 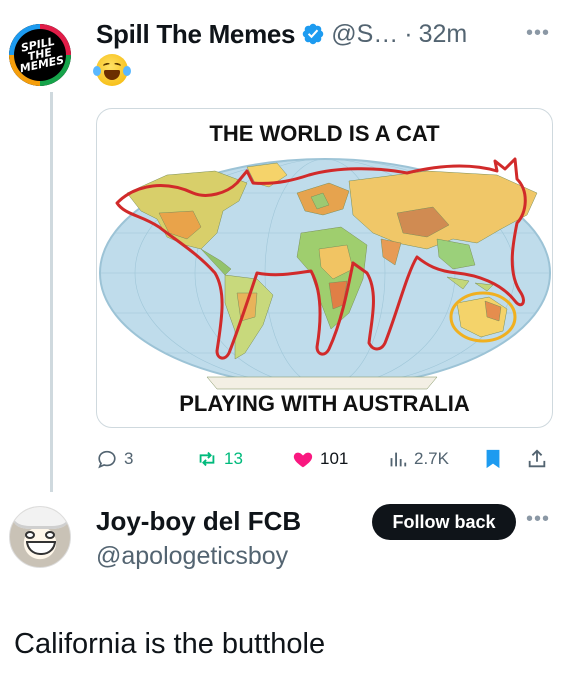 I want to click on repost-count: 13, so click(x=233, y=458).